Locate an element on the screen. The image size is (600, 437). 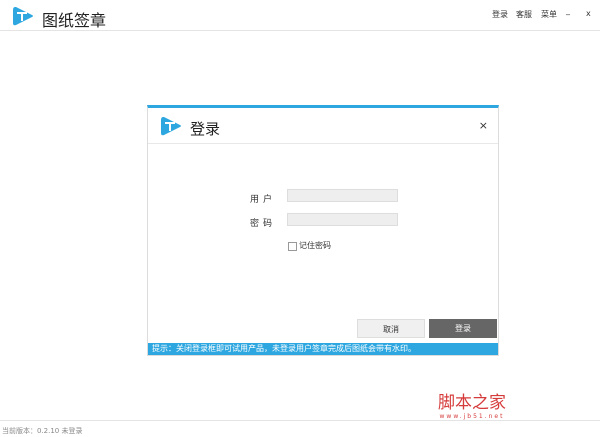
remember-checkbox is located at coordinates (292, 246).